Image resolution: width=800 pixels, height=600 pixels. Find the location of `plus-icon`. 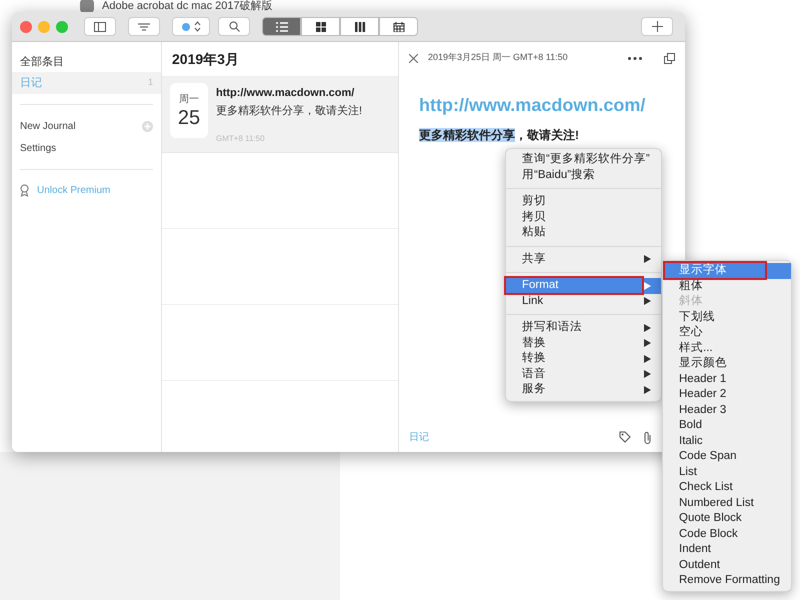

plus-icon is located at coordinates (657, 26).